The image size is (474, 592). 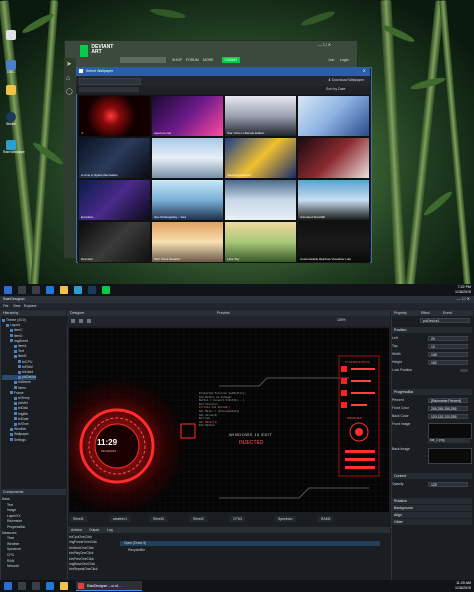 What do you see at coordinates (13, 393) in the screenshot?
I see `hierarchy-item: Frame` at bounding box center [13, 393].